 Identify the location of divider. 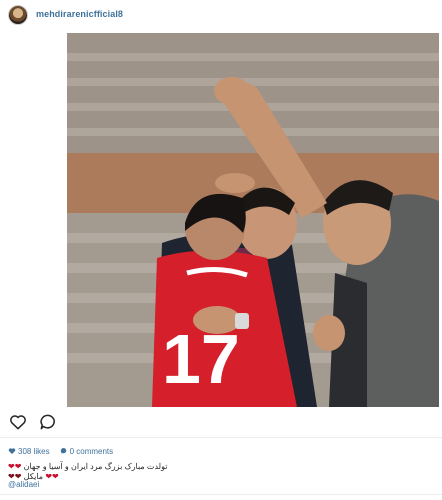
(221, 437).